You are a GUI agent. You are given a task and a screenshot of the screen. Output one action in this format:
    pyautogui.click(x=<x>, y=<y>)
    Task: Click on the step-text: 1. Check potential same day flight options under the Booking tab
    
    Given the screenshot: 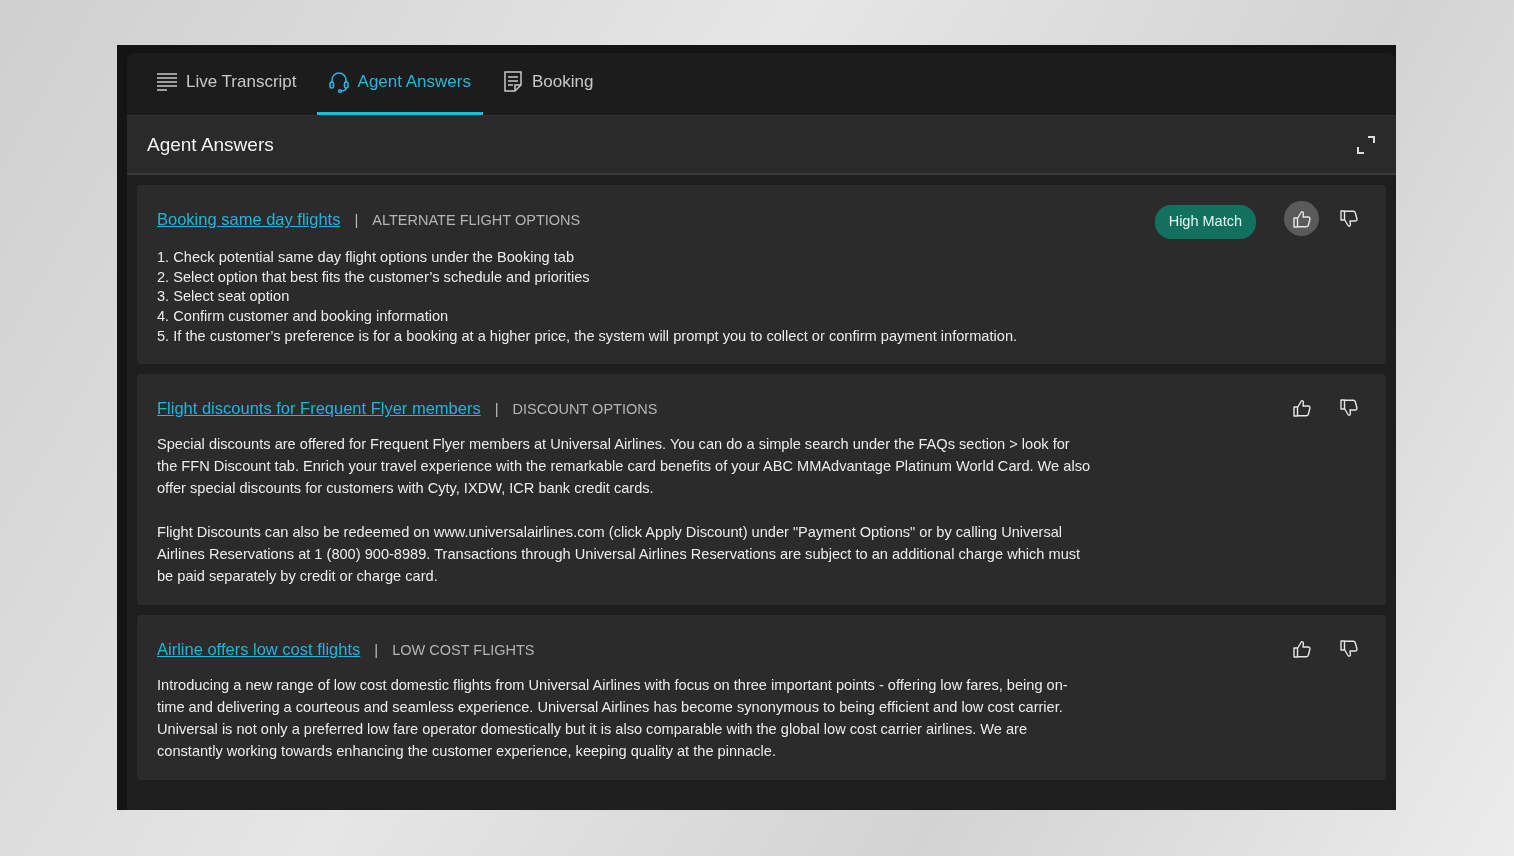 What is the action you would take?
    pyautogui.click(x=366, y=258)
    